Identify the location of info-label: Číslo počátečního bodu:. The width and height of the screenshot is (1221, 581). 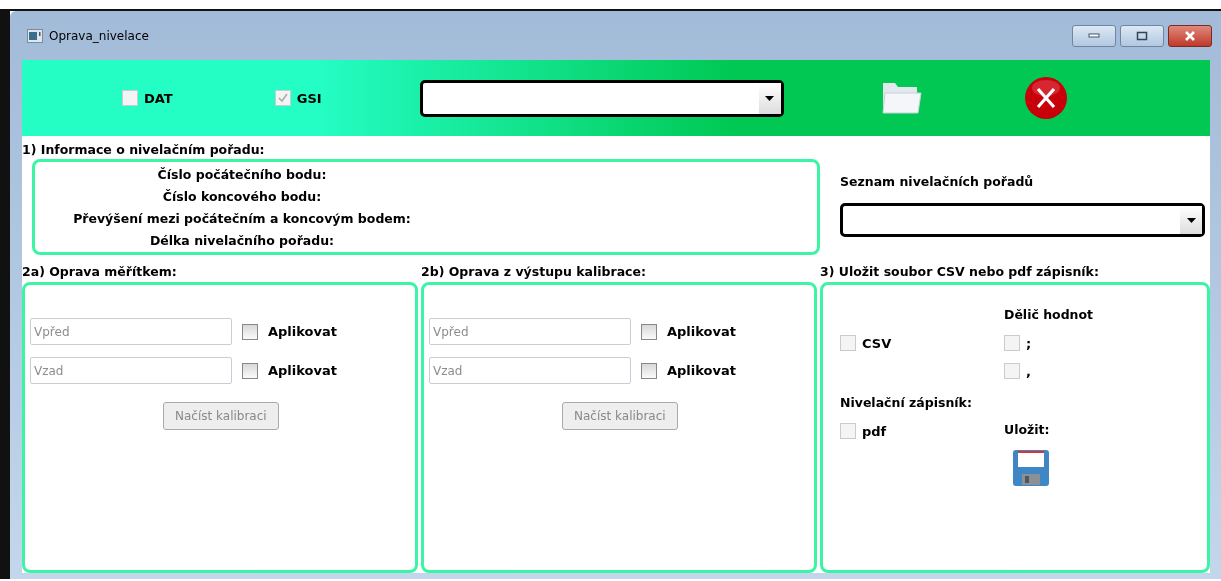
(242, 175).